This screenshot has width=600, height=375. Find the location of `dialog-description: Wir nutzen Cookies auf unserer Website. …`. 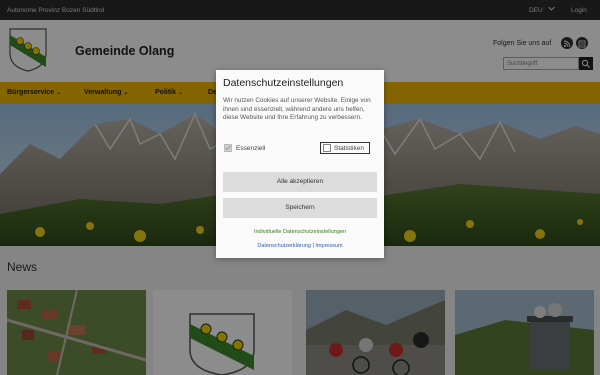

dialog-description: Wir nutzen Cookies auf unserer Website. … is located at coordinates (297, 109).